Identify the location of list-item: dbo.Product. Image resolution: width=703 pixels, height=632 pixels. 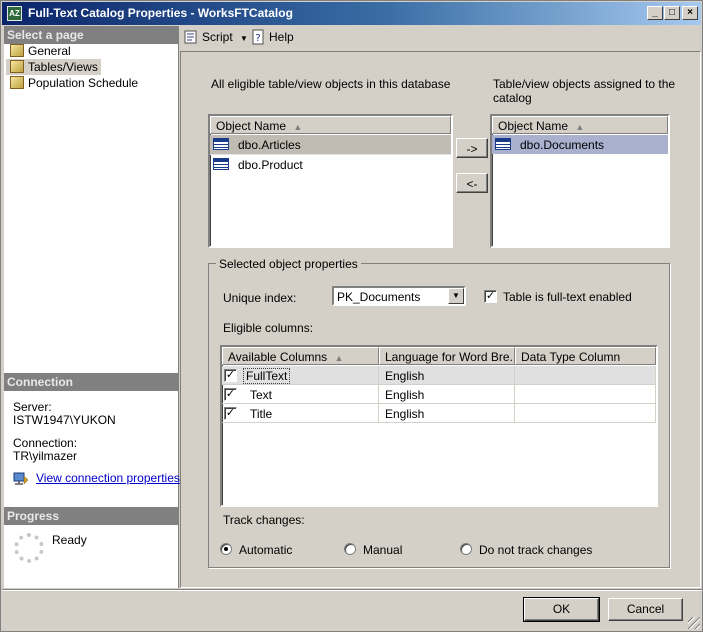
(330, 163).